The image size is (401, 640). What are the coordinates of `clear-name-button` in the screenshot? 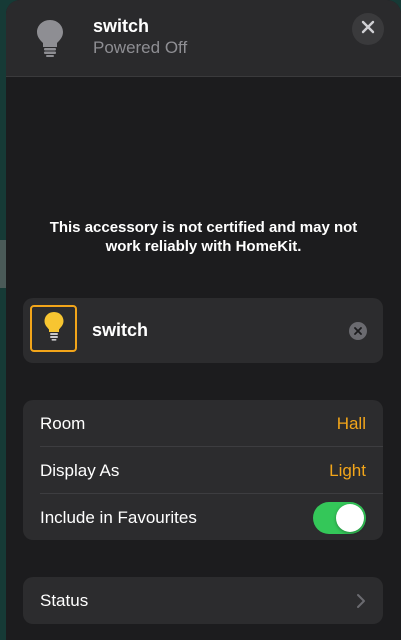 It's located at (358, 331).